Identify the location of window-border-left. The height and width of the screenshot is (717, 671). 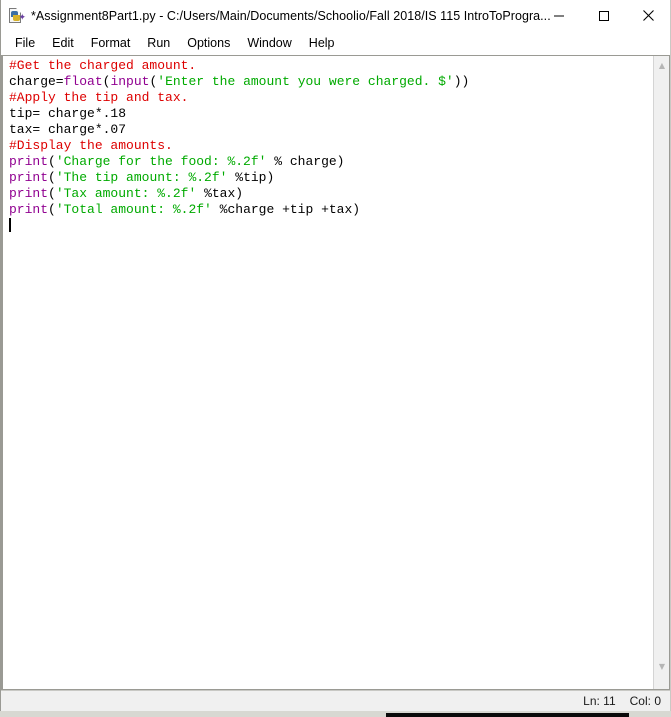
(0, 355).